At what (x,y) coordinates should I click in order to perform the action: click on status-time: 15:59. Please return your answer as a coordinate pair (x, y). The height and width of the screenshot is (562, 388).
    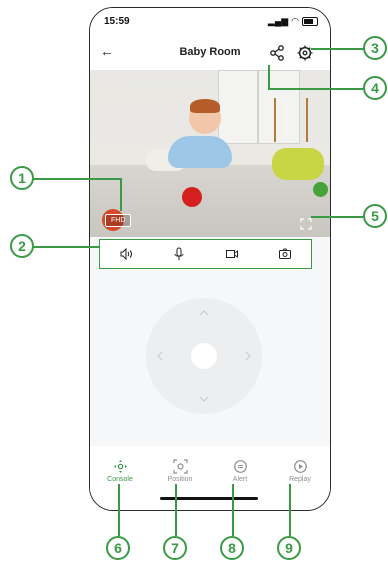
    Looking at the image, I should click on (117, 21).